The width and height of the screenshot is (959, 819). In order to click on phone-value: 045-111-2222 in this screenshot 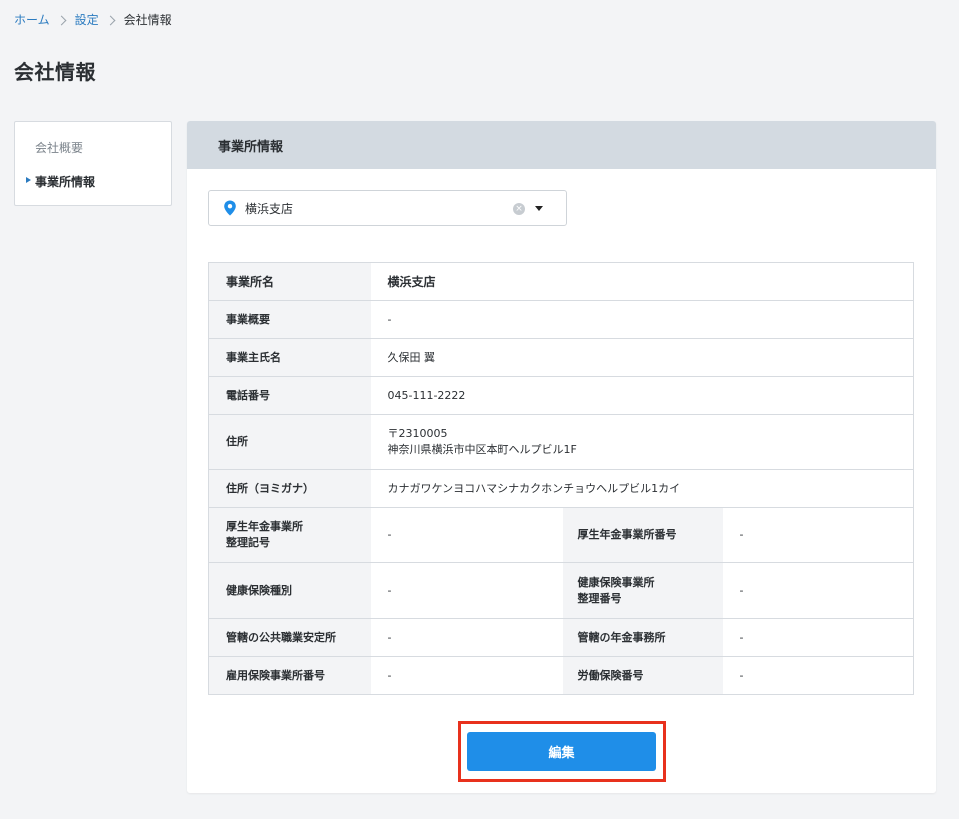, I will do `click(642, 395)`.